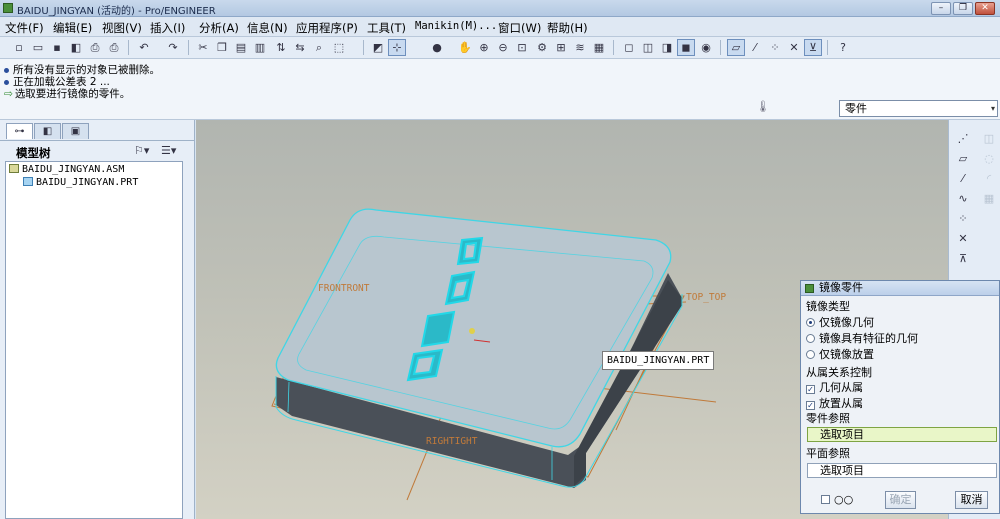 The image size is (1000, 519). I want to click on cancel-button: 取消, so click(971, 500).